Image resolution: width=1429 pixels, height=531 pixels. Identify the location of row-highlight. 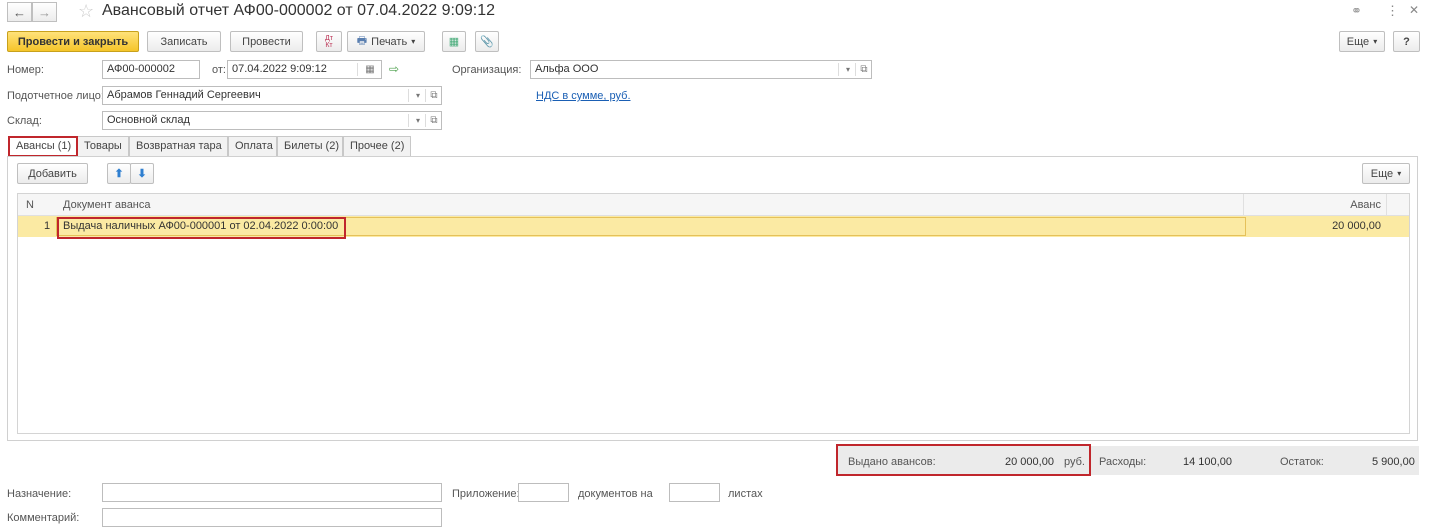
(201, 228).